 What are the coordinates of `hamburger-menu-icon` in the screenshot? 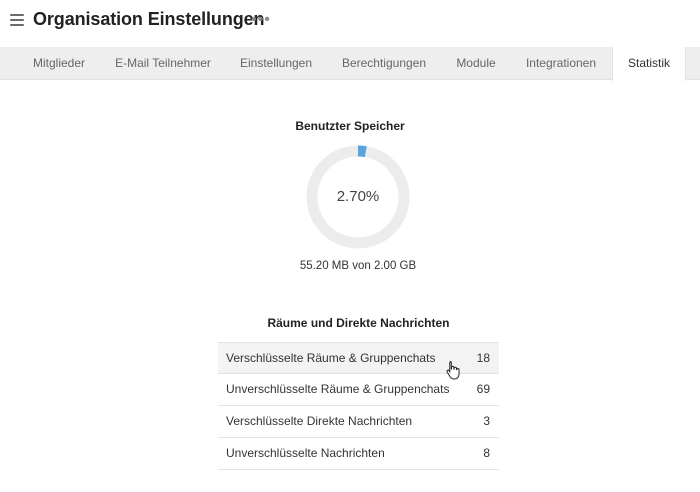 It's located at (17, 20).